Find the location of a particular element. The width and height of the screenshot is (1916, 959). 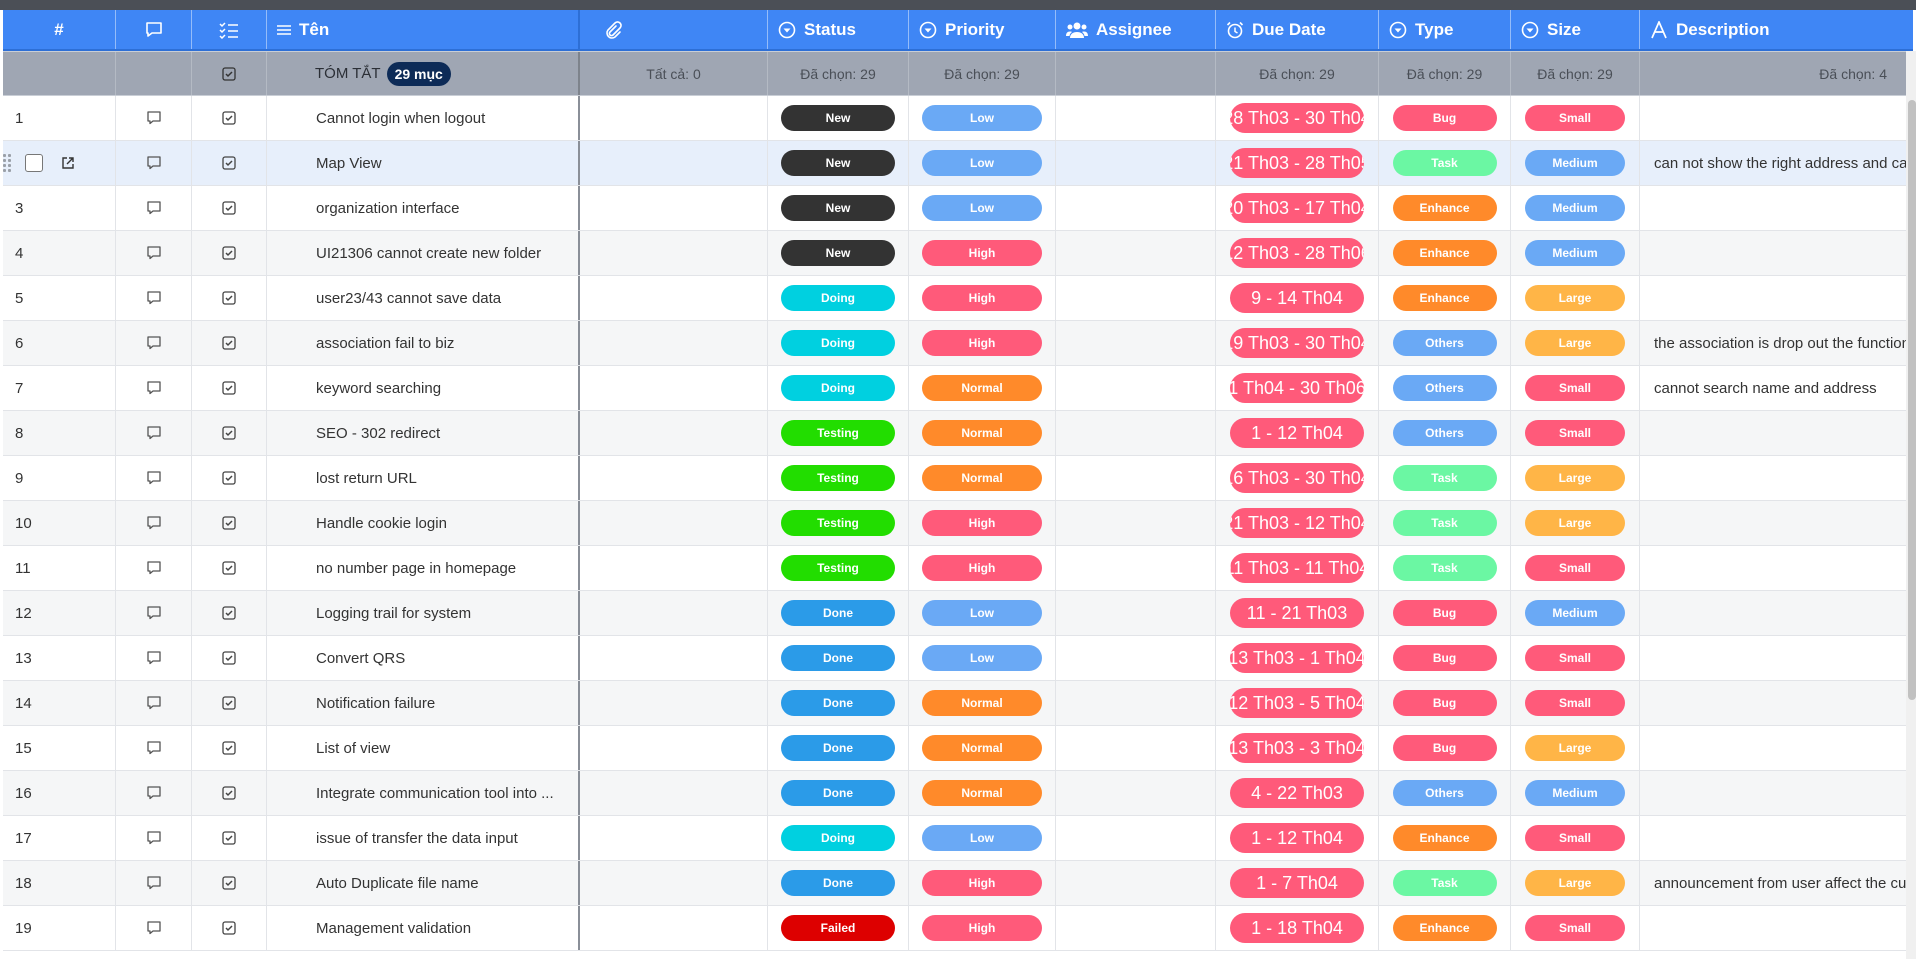

due-date-cell: 11 Th03 - 11 Th04 is located at coordinates (1297, 568).